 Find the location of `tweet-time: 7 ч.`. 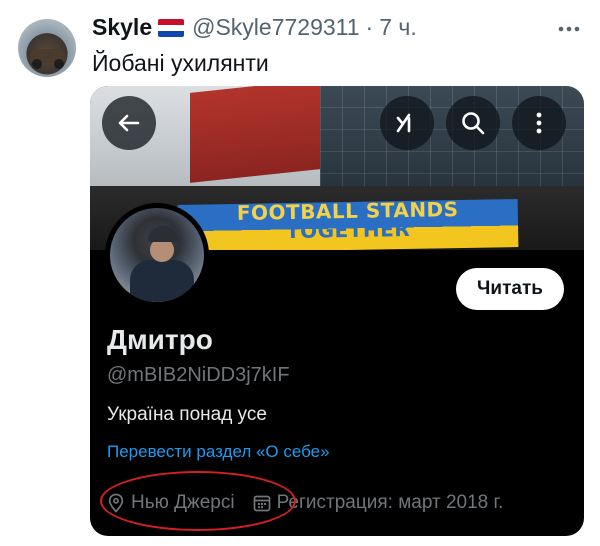

tweet-time: 7 ч. is located at coordinates (398, 27).